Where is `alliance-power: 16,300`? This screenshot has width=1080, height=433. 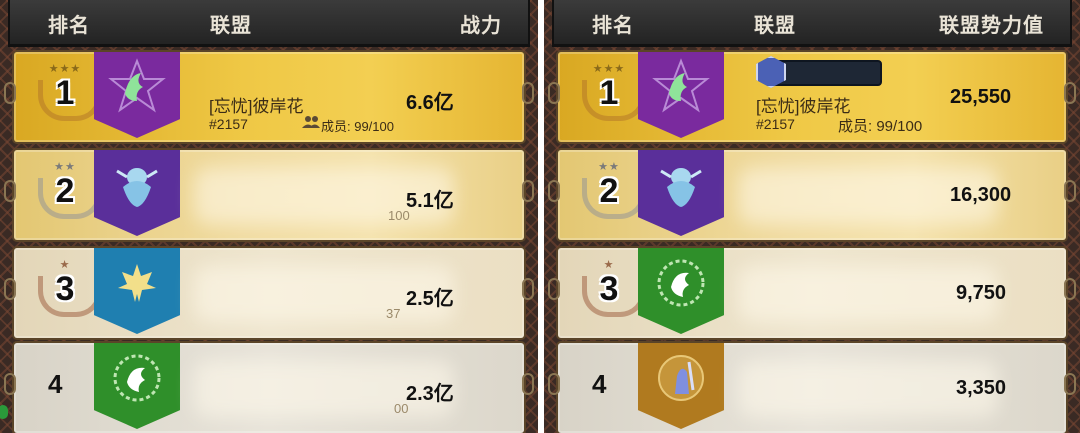
alliance-power: 16,300 is located at coordinates (981, 195).